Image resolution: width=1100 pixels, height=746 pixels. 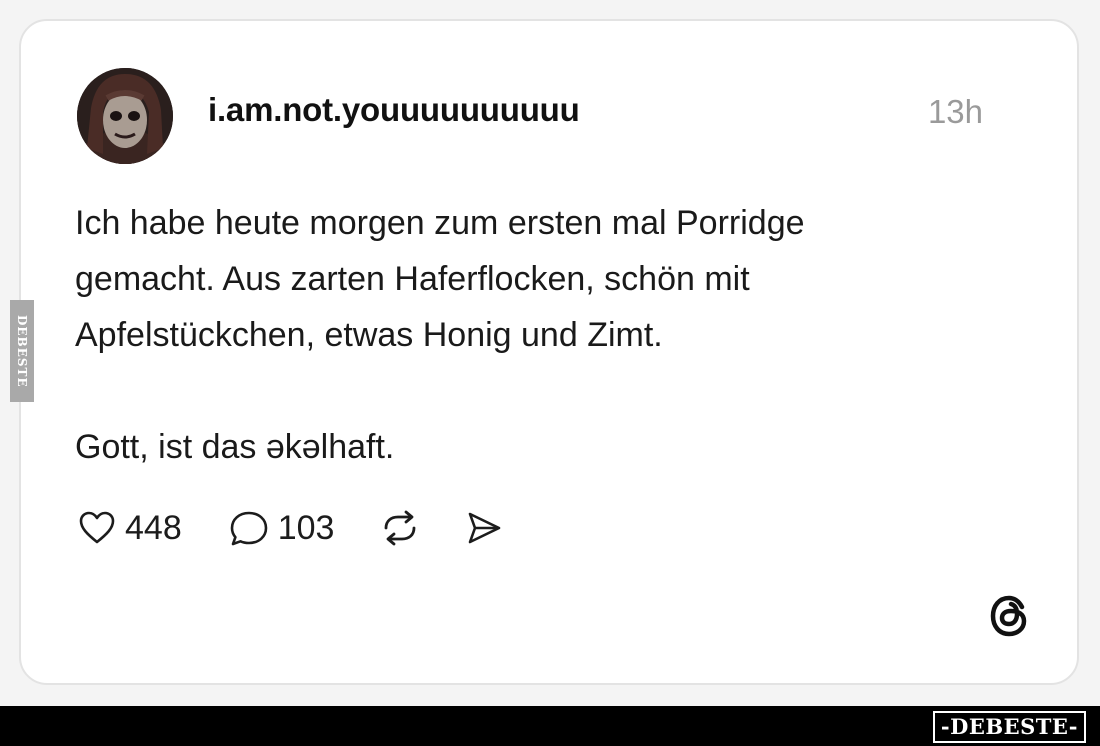 What do you see at coordinates (306, 527) in the screenshot?
I see `comment-count: 103` at bounding box center [306, 527].